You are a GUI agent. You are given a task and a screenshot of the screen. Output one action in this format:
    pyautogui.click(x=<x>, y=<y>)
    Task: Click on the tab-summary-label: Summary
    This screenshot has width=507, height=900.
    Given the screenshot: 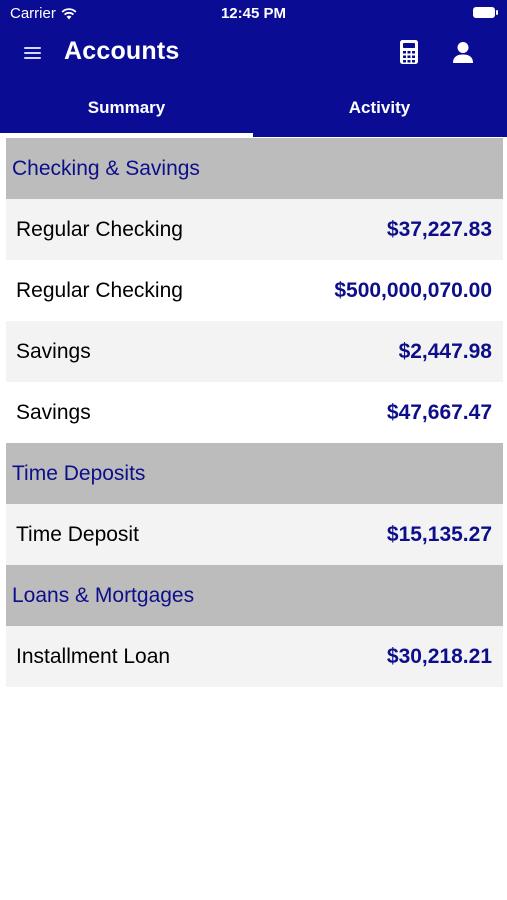 What is the action you would take?
    pyautogui.click(x=126, y=107)
    